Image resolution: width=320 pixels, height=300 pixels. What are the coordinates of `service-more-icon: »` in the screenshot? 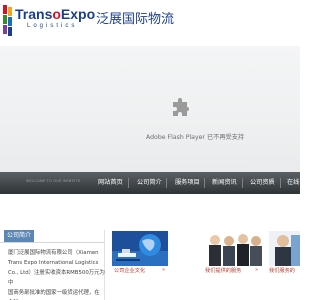 It's located at (256, 270).